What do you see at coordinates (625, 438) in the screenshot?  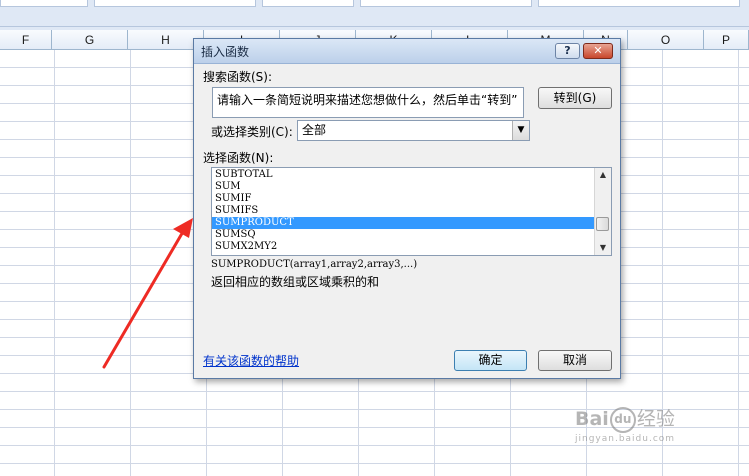 I see `watermark-url: jingyan.baidu.com` at bounding box center [625, 438].